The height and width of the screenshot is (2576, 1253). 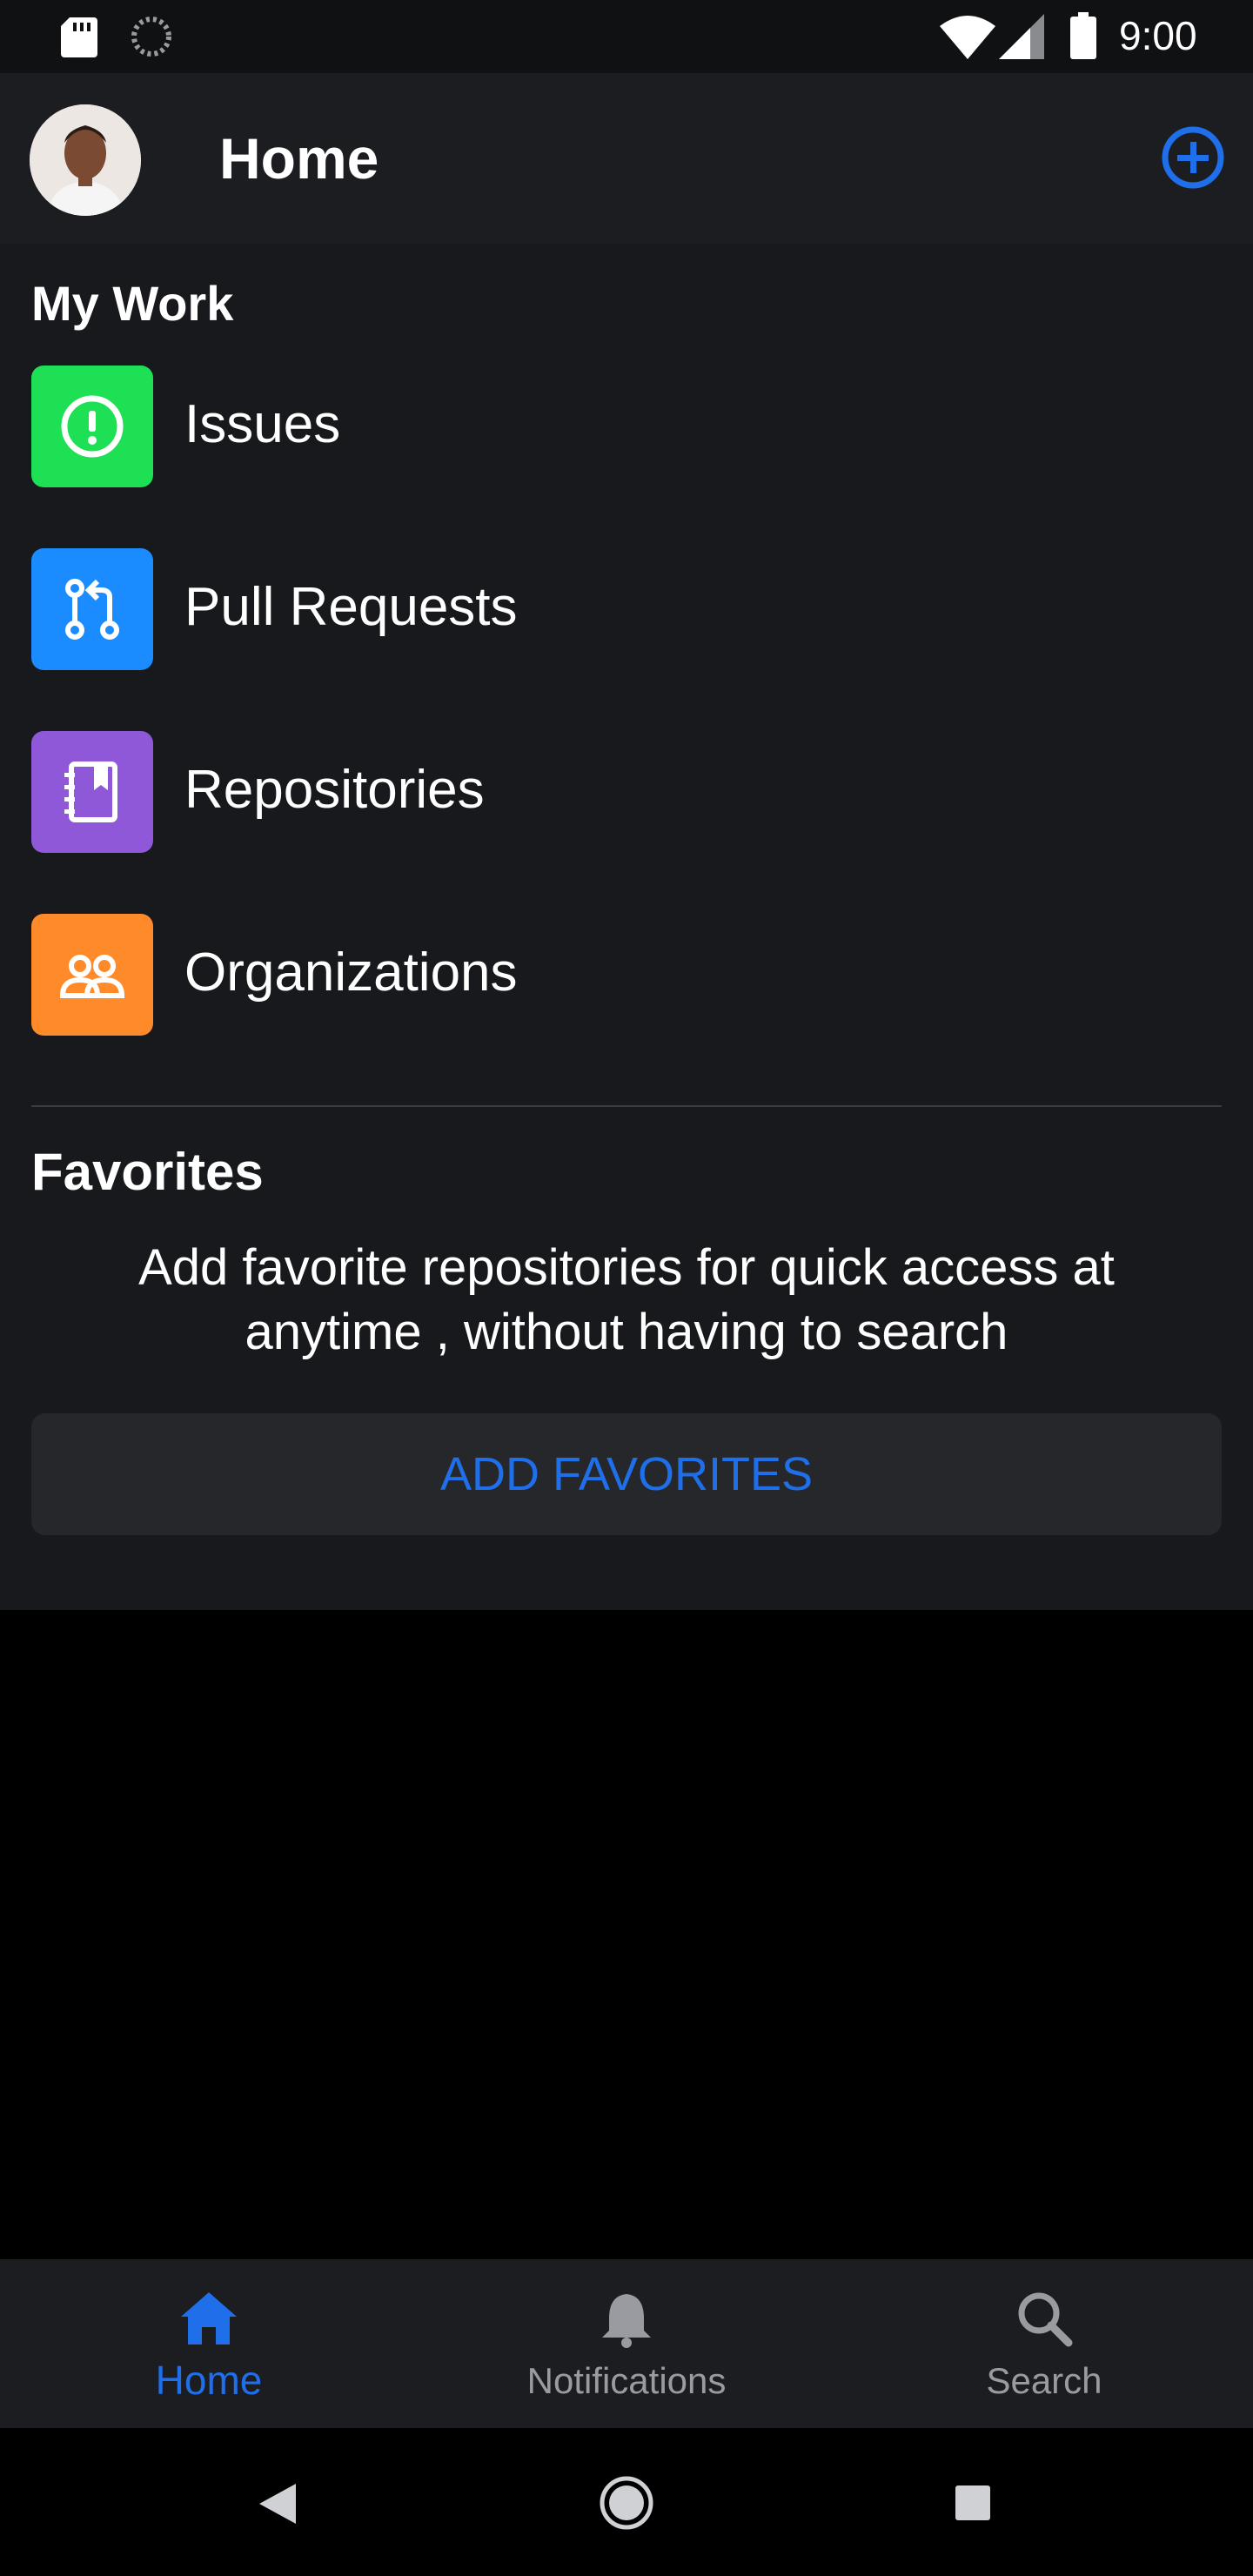 I want to click on favorites-title: Favorites, so click(x=147, y=1172).